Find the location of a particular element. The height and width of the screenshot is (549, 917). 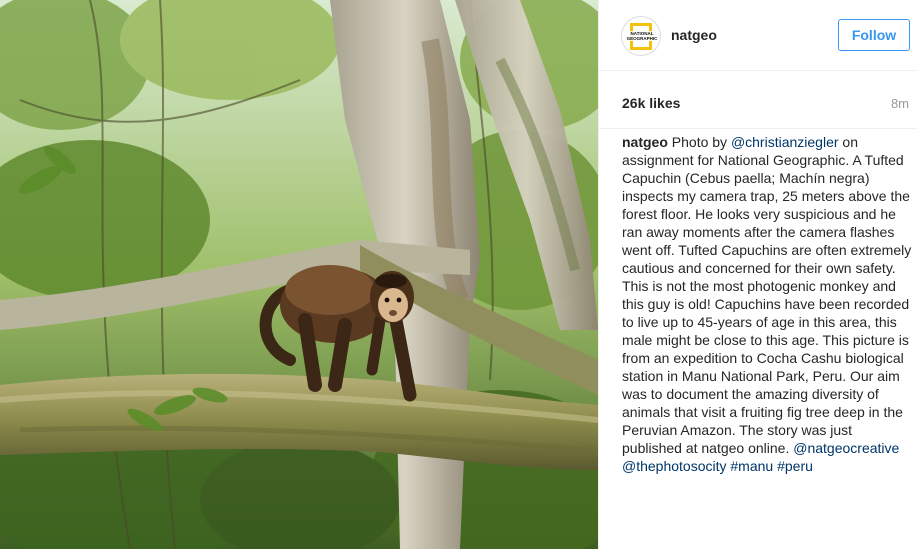

mention-natgeocreative: @natgeocreative is located at coordinates (846, 448).